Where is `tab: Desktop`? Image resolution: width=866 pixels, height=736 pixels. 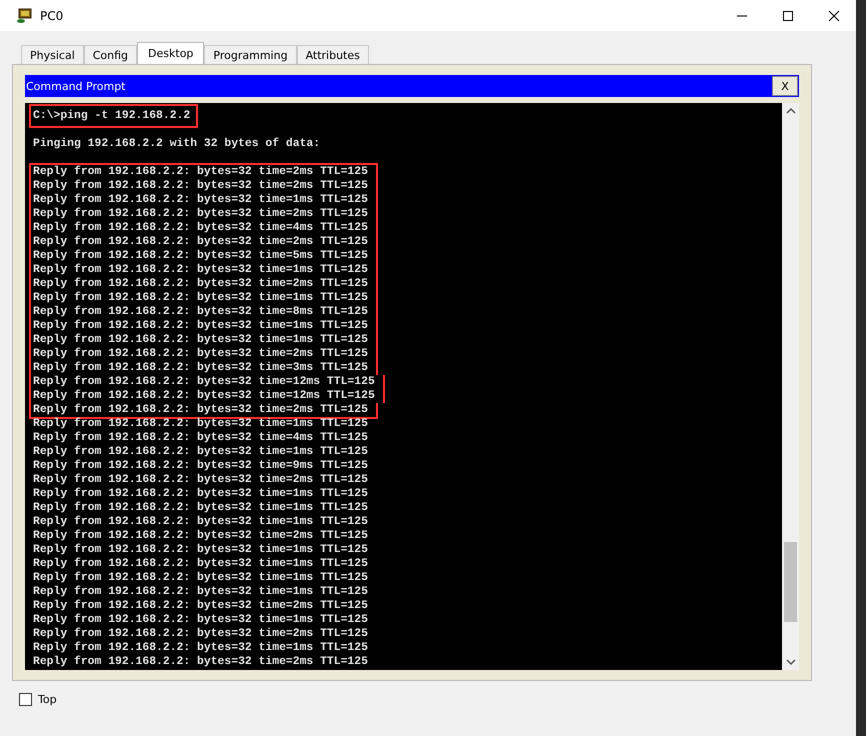 tab: Desktop is located at coordinates (170, 53).